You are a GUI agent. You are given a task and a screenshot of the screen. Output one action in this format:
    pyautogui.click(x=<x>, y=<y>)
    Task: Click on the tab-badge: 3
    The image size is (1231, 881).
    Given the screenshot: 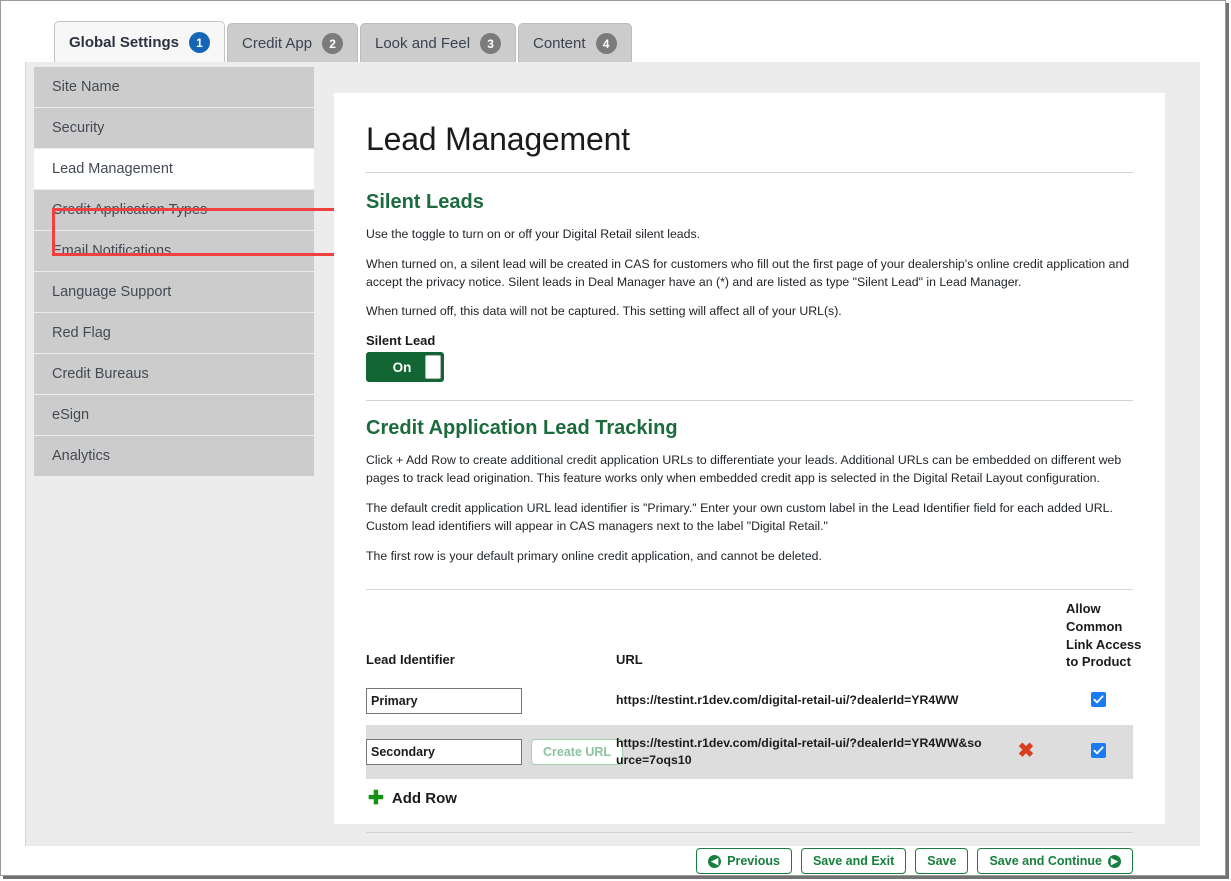 What is the action you would take?
    pyautogui.click(x=491, y=43)
    